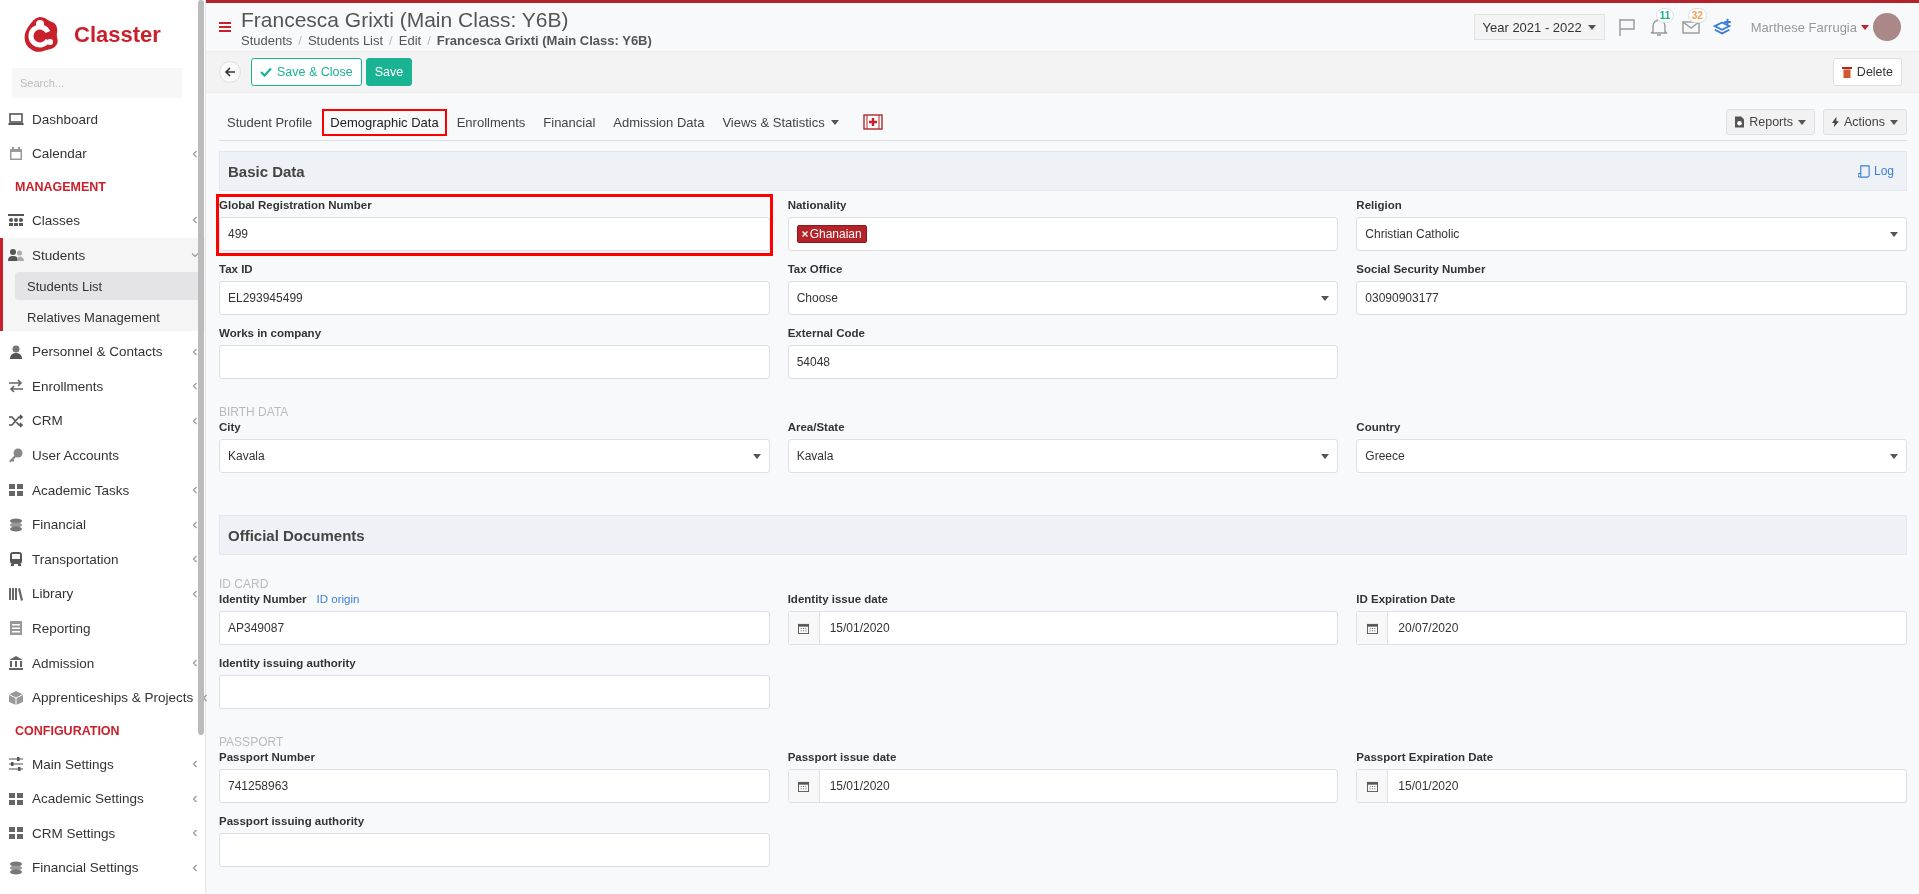 The height and width of the screenshot is (894, 1919). Describe the element at coordinates (338, 599) in the screenshot. I see `id-origin-link: ID origin` at that location.